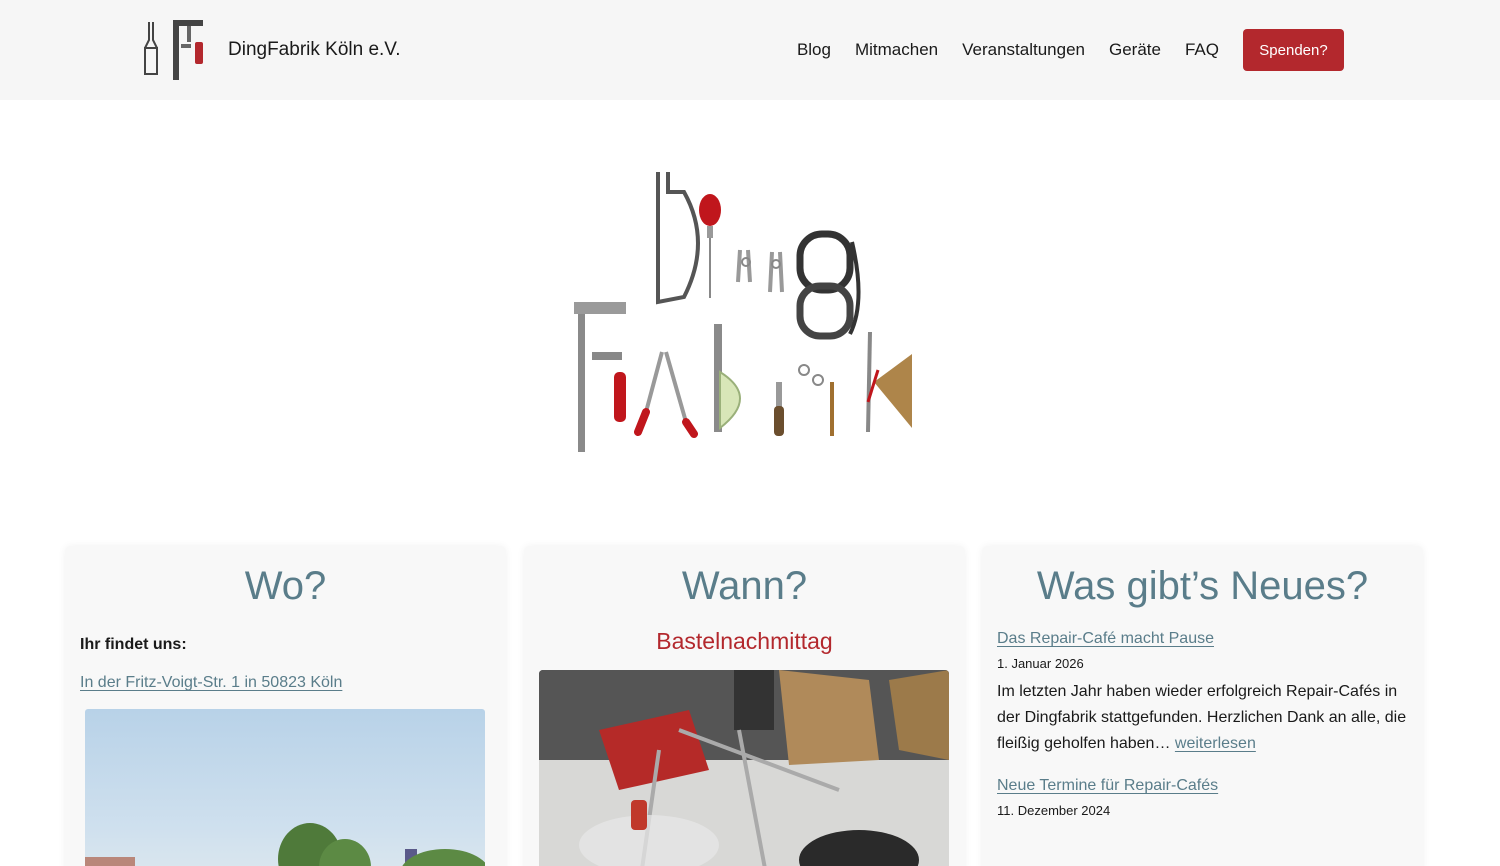 The height and width of the screenshot is (866, 1500). What do you see at coordinates (1215, 743) in the screenshot?
I see `read-more-link: weiterlesen` at bounding box center [1215, 743].